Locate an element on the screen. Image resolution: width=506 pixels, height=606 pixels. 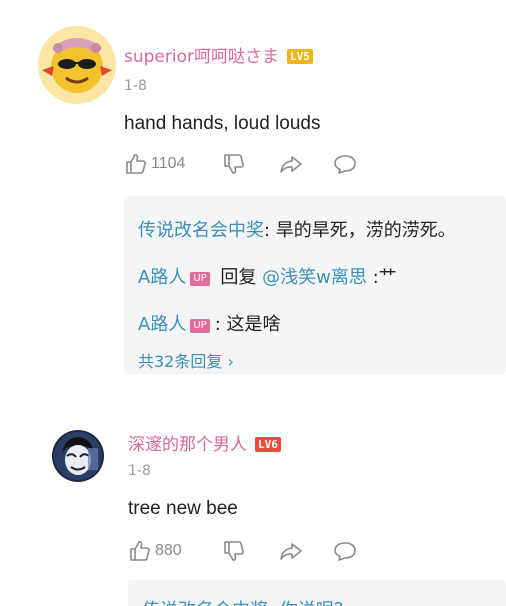
like-button: 880 is located at coordinates (175, 551).